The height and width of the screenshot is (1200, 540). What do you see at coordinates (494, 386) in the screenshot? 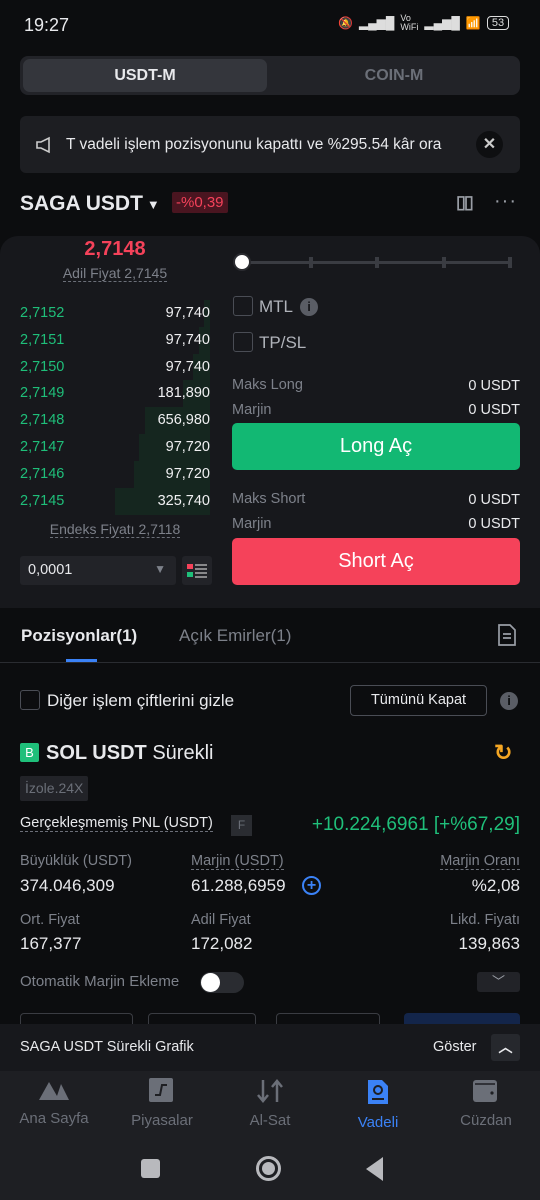
I see `max-long-value: 0 USDT` at bounding box center [494, 386].